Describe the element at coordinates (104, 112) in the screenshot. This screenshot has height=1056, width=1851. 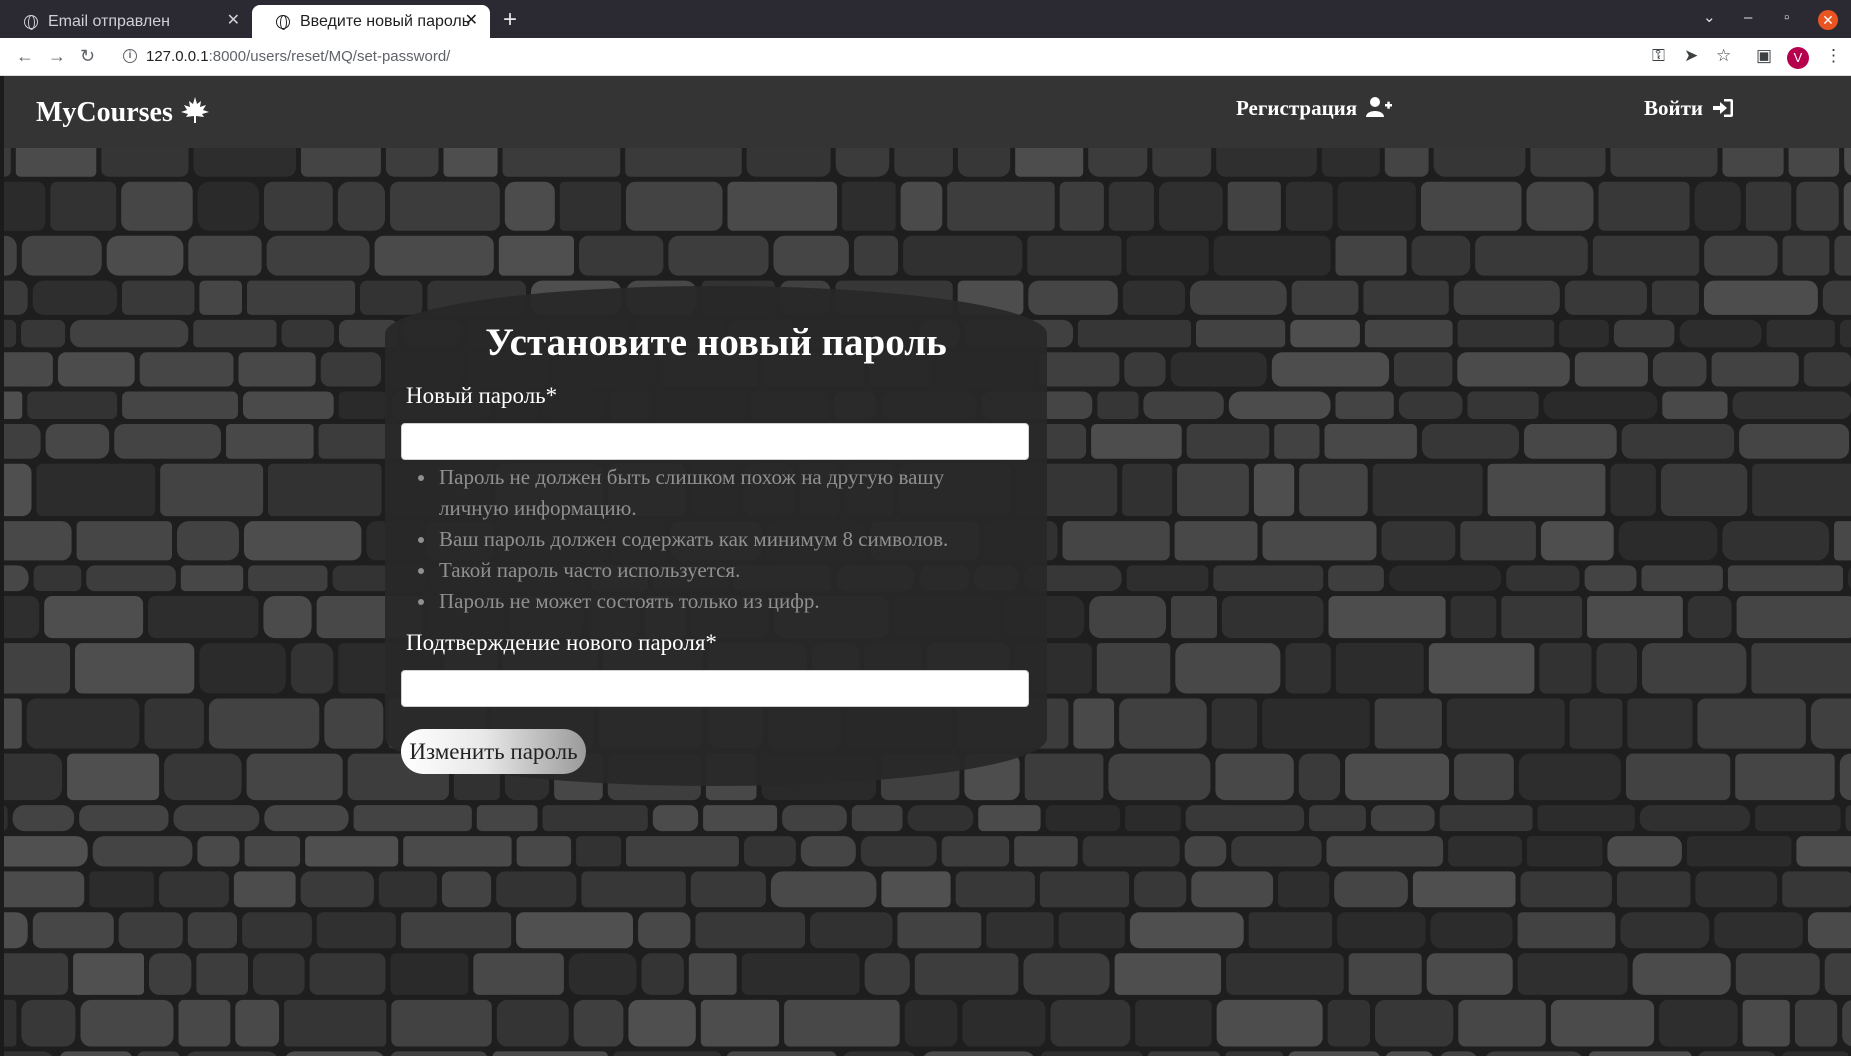
I see `brand-name: MyCourses` at that location.